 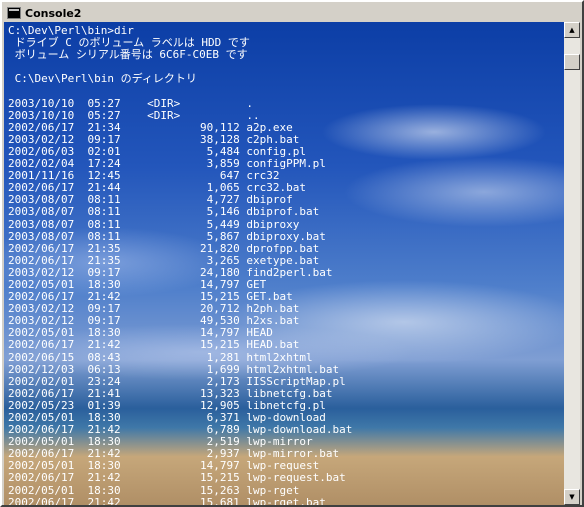 What do you see at coordinates (160, 357) in the screenshot?
I see `console-line: 2002/06/15 08:43 1,281 html2xhtml` at bounding box center [160, 357].